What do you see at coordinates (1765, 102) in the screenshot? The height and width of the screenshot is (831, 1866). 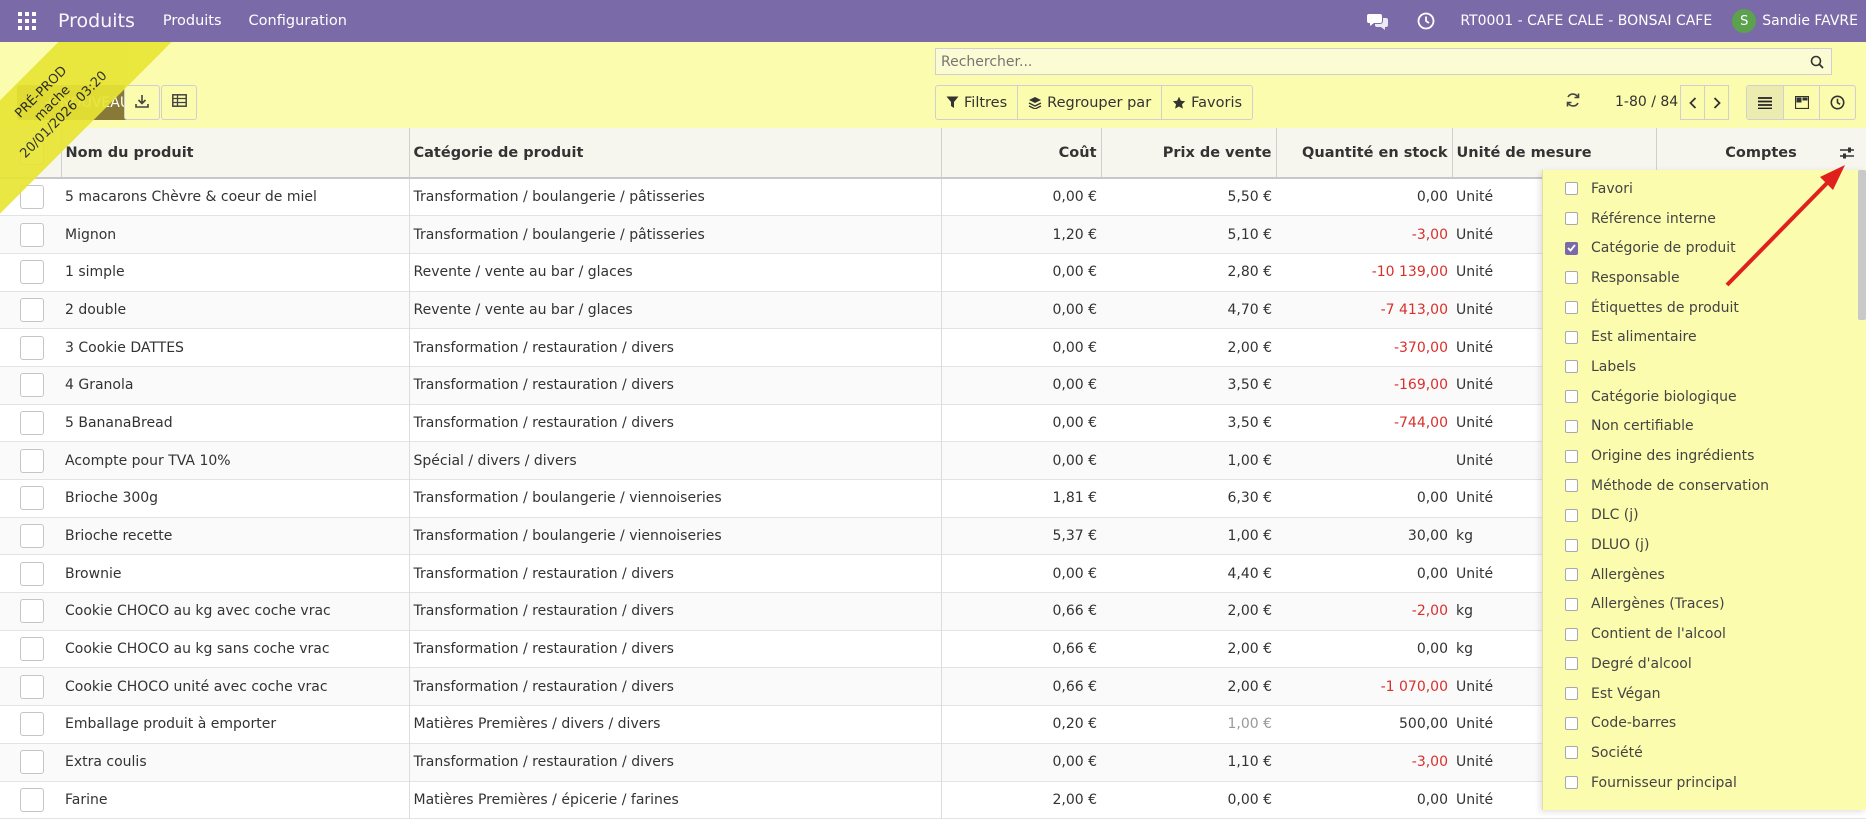 I see `list-view-button` at bounding box center [1765, 102].